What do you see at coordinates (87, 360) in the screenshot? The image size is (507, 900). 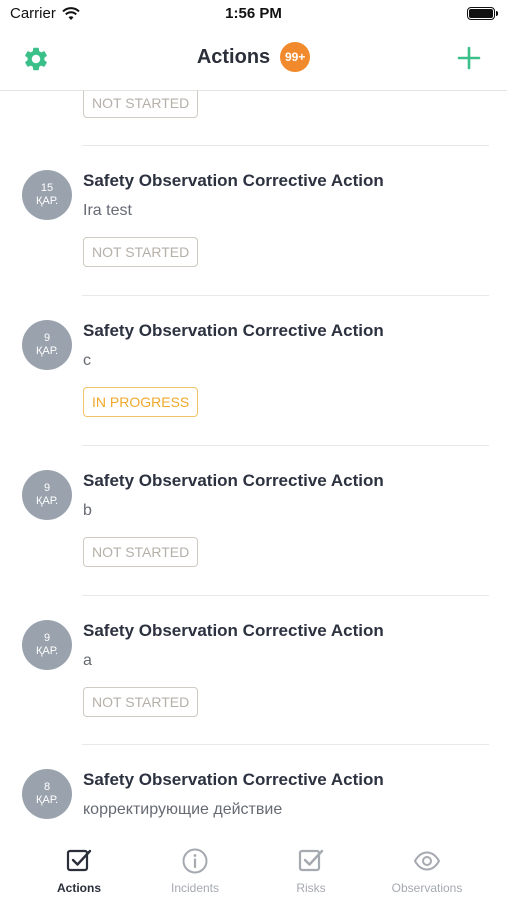 I see `item-subtitle: c` at bounding box center [87, 360].